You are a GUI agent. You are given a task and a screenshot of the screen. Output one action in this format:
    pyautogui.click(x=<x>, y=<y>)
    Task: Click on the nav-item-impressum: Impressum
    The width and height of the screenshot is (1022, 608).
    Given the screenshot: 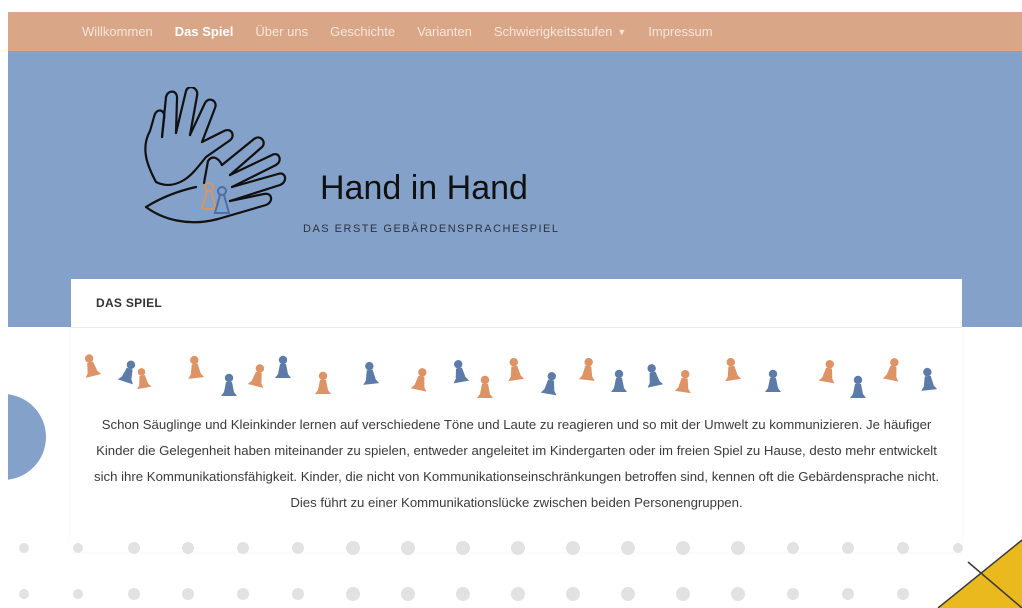 What is the action you would take?
    pyautogui.click(x=680, y=31)
    